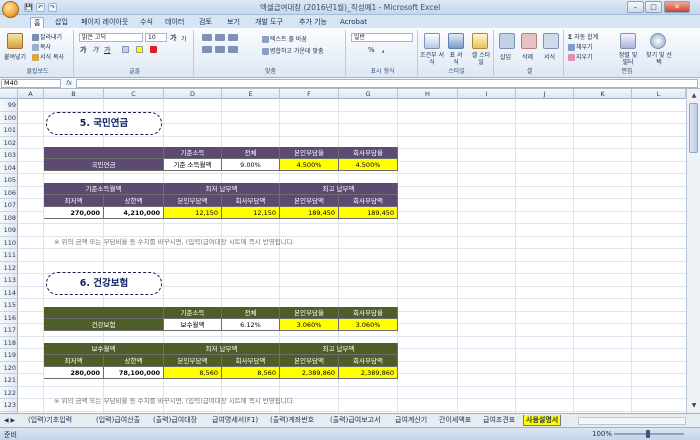 This screenshot has height=440, width=700. What do you see at coordinates (40, 7) in the screenshot?
I see `undo-icon: ↶` at bounding box center [40, 7].